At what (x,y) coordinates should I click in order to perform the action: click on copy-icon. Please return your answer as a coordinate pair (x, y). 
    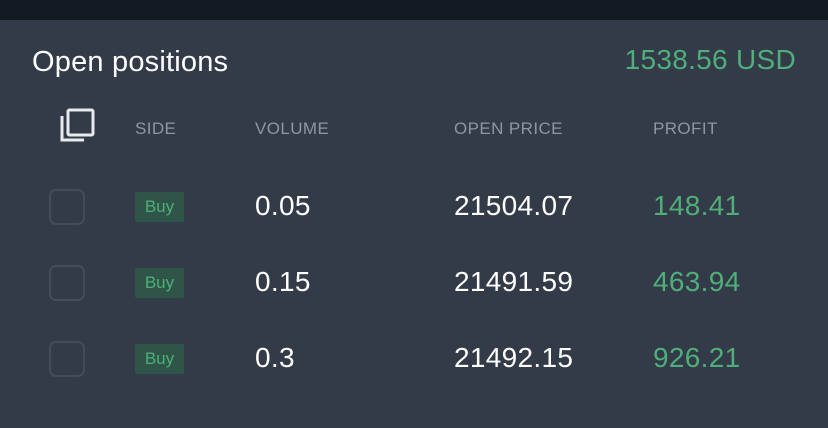
    Looking at the image, I should click on (76, 128).